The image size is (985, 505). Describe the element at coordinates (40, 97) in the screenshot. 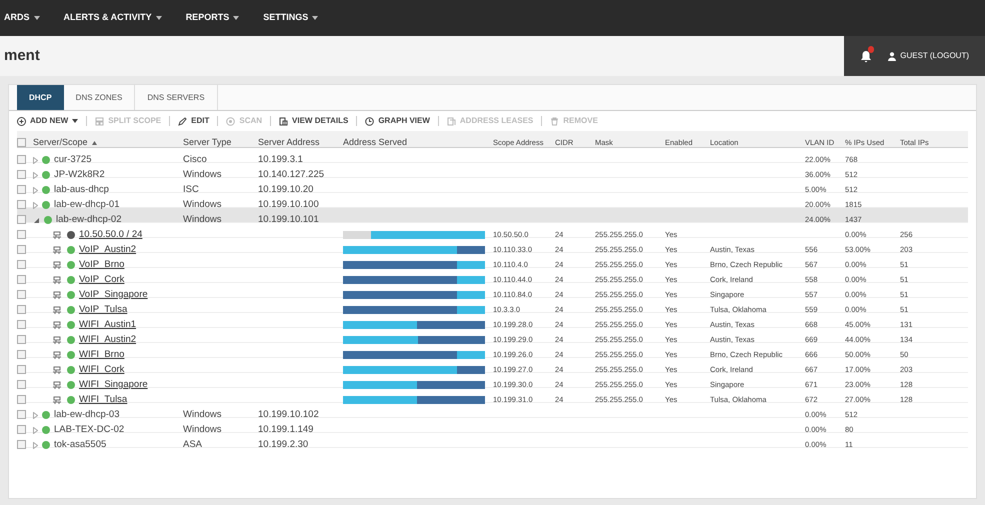

I see `tab: DHCP` at that location.